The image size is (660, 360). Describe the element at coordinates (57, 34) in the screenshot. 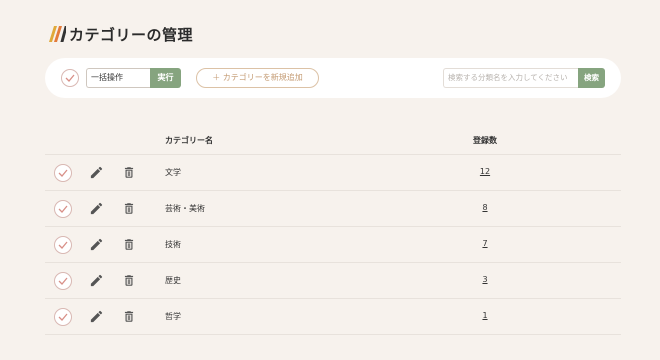

I see `logo-icon` at that location.